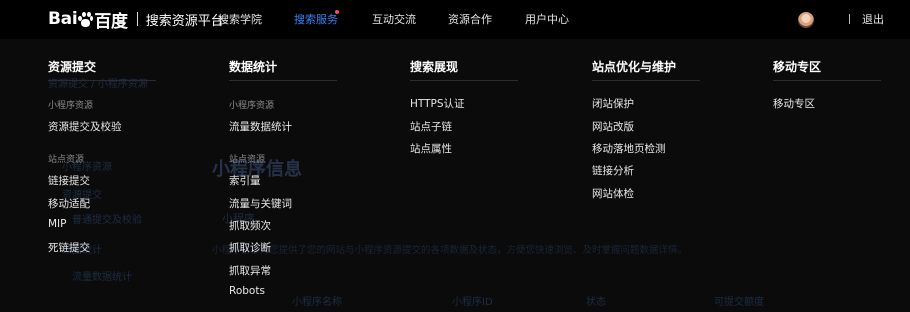  Describe the element at coordinates (57, 224) in the screenshot. I see `menu-link-mip: MIP` at that location.